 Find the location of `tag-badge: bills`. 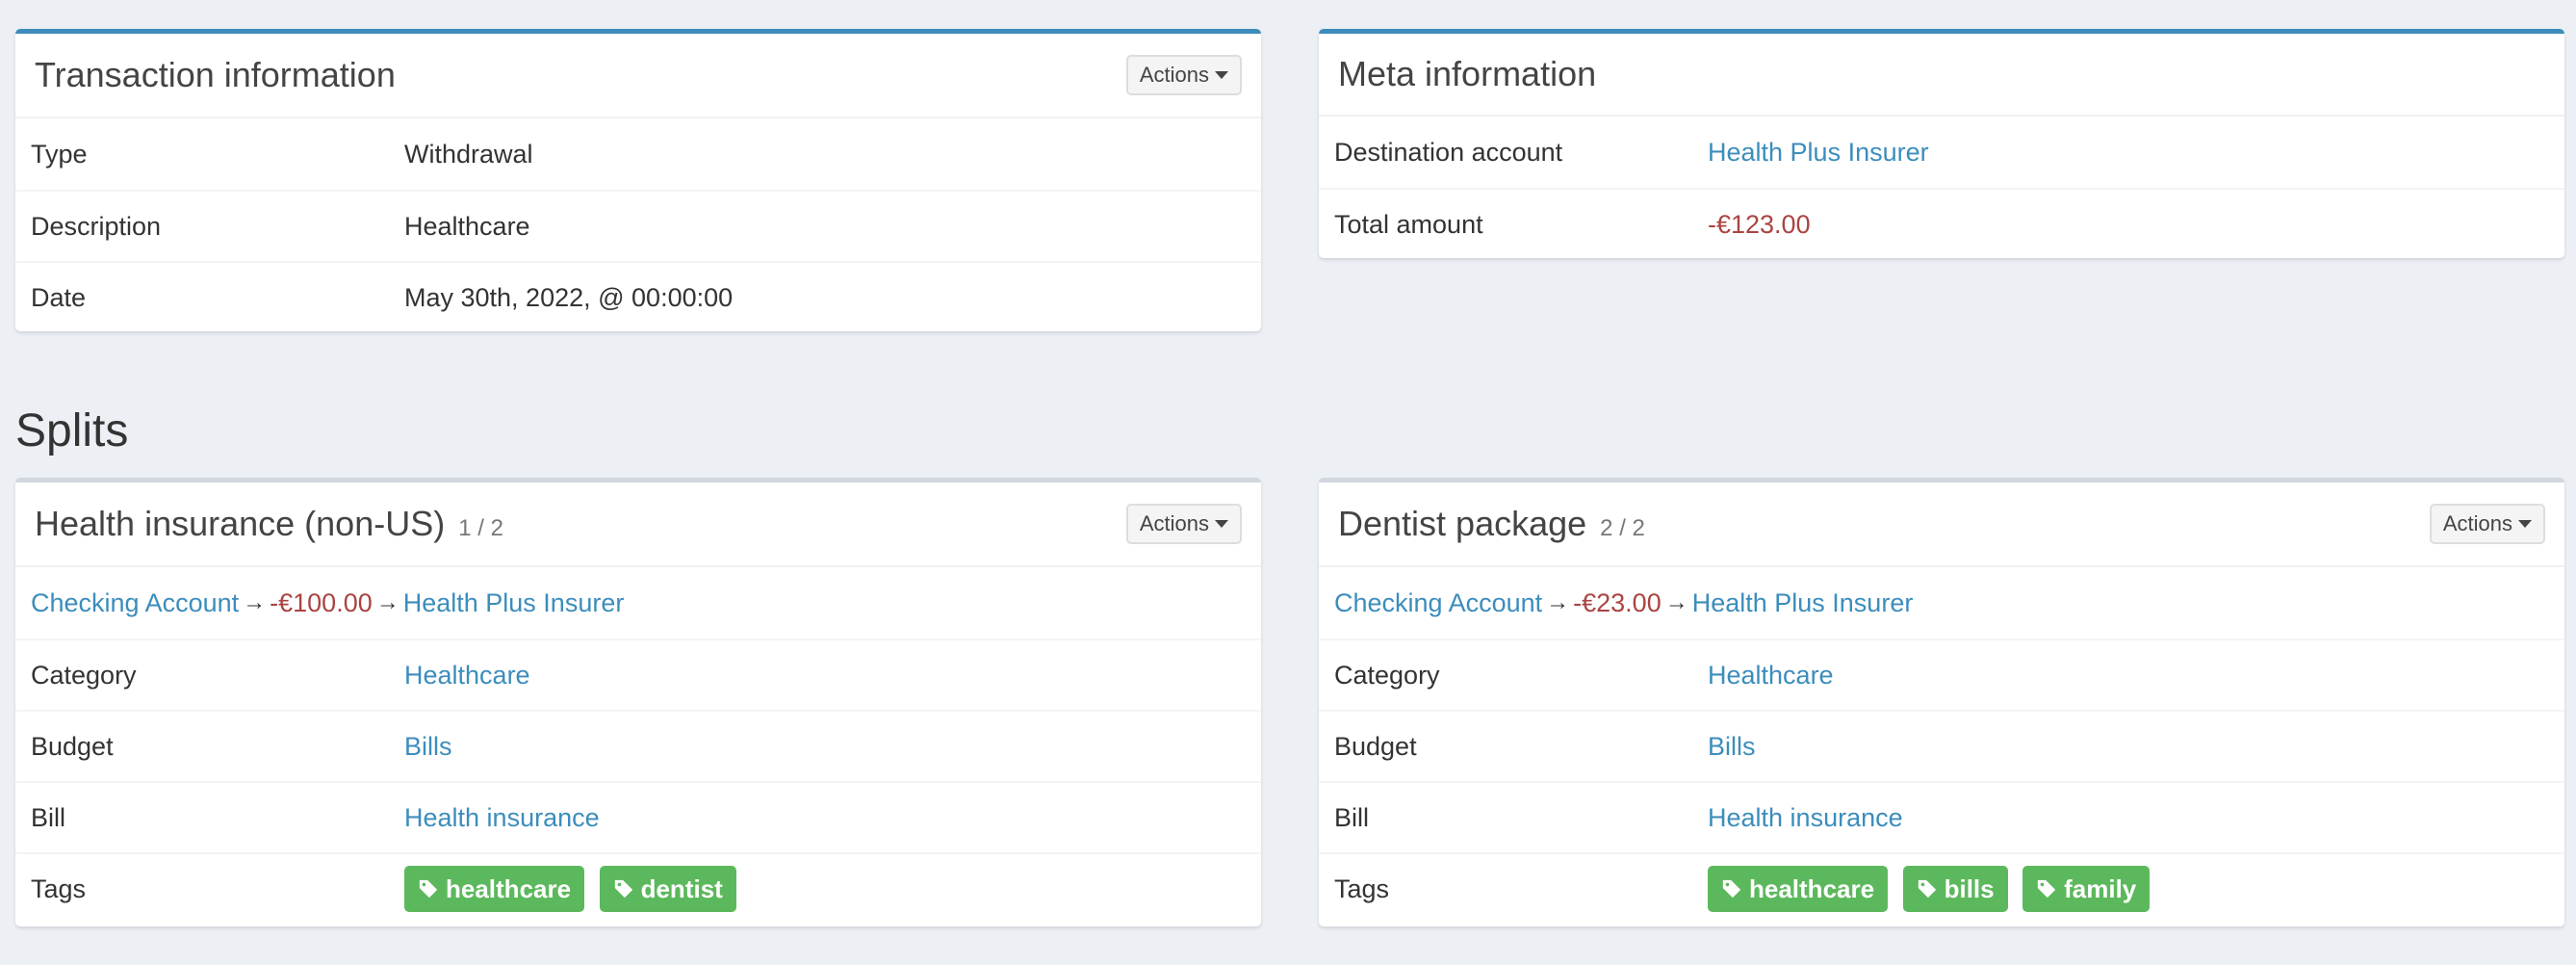

tag-badge: bills is located at coordinates (1955, 889).